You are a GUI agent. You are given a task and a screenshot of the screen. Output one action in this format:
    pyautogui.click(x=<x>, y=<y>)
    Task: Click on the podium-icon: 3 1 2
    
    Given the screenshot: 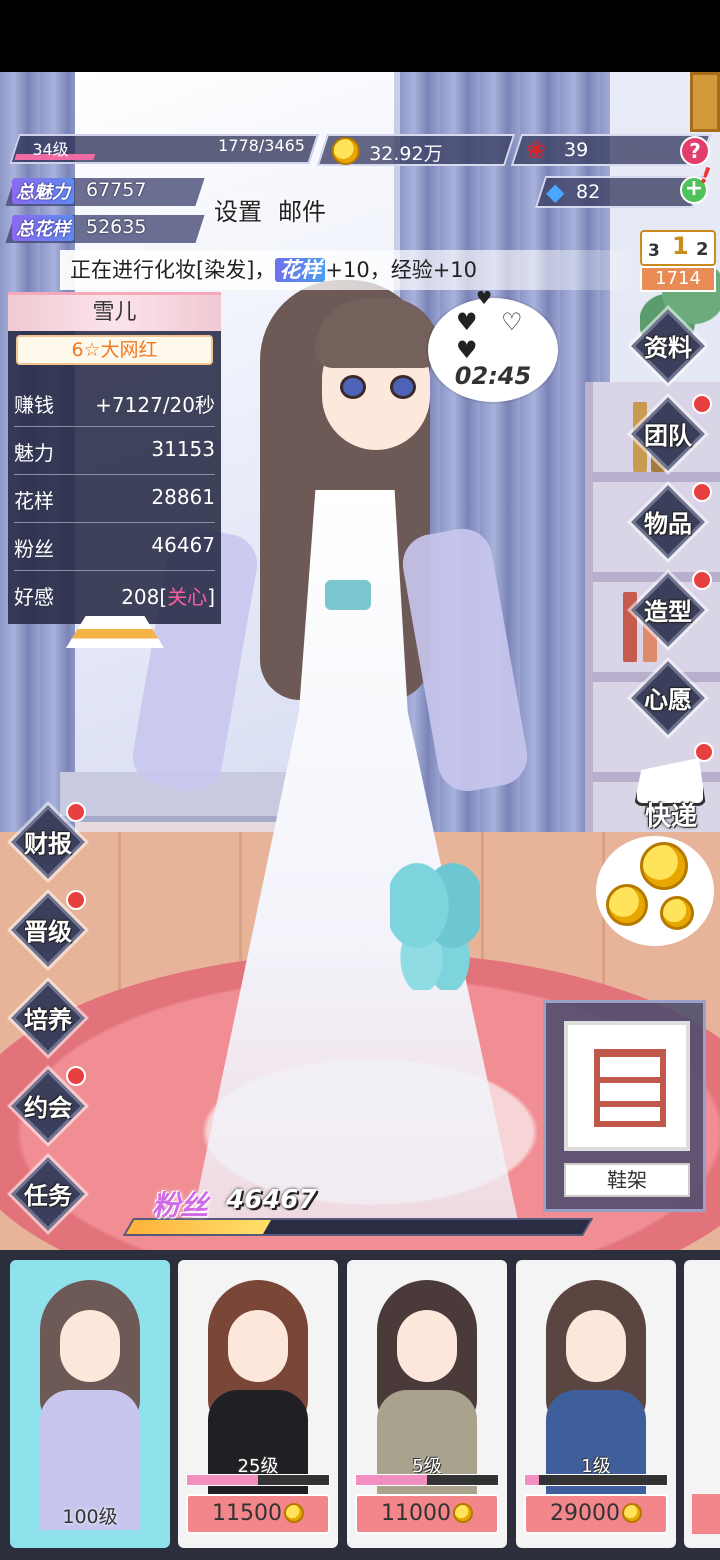 What is the action you would take?
    pyautogui.click(x=678, y=248)
    